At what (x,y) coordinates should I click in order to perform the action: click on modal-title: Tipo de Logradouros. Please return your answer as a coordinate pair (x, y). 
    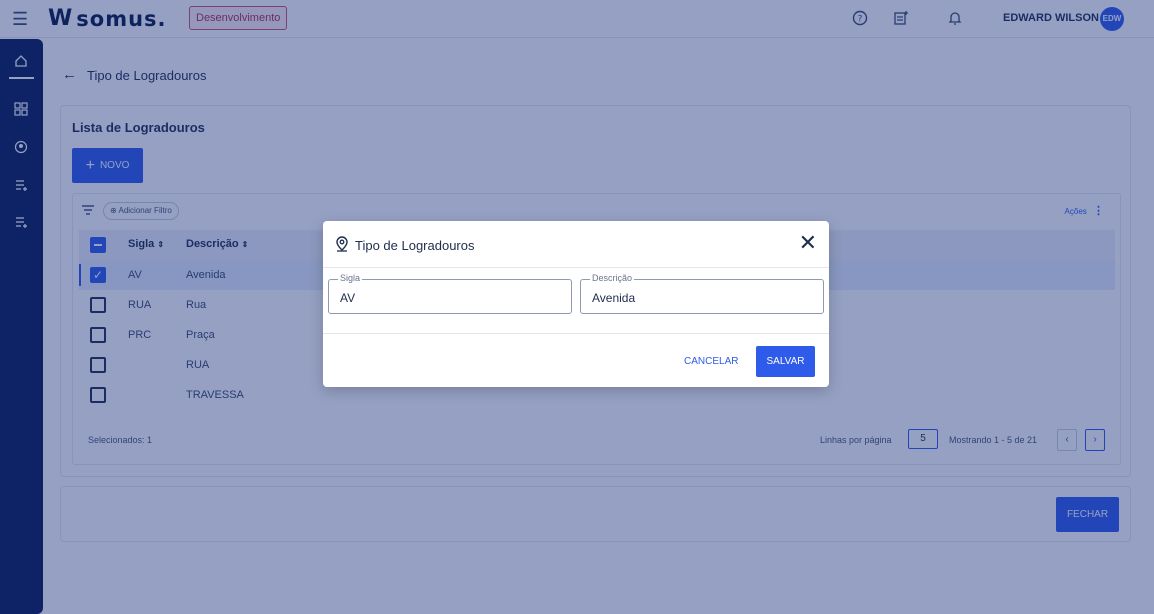
    Looking at the image, I should click on (415, 245).